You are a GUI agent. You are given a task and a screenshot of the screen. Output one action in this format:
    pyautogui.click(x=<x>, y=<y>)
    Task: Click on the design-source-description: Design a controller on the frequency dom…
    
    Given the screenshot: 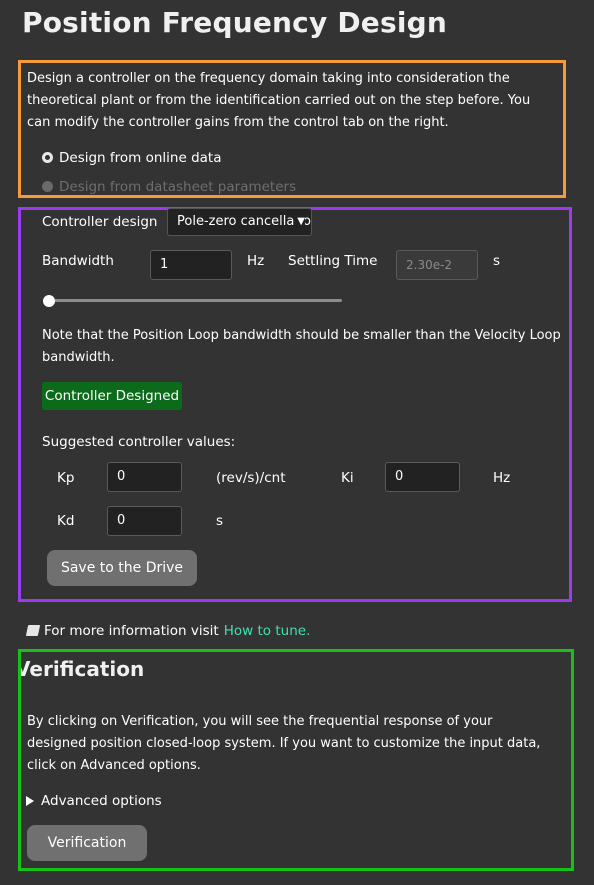 What is the action you would take?
    pyautogui.click(x=279, y=100)
    